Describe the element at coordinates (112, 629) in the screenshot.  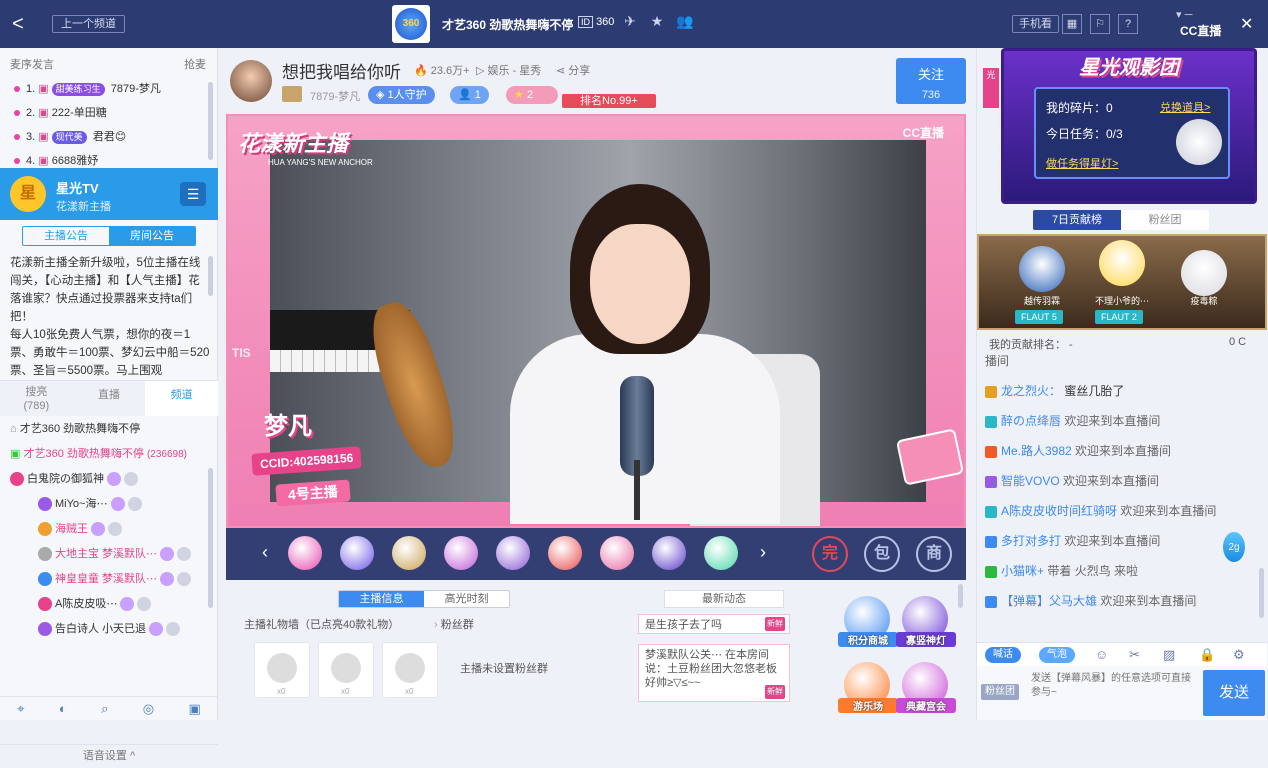
I see `channel-row: 告白诗人 小天已退` at that location.